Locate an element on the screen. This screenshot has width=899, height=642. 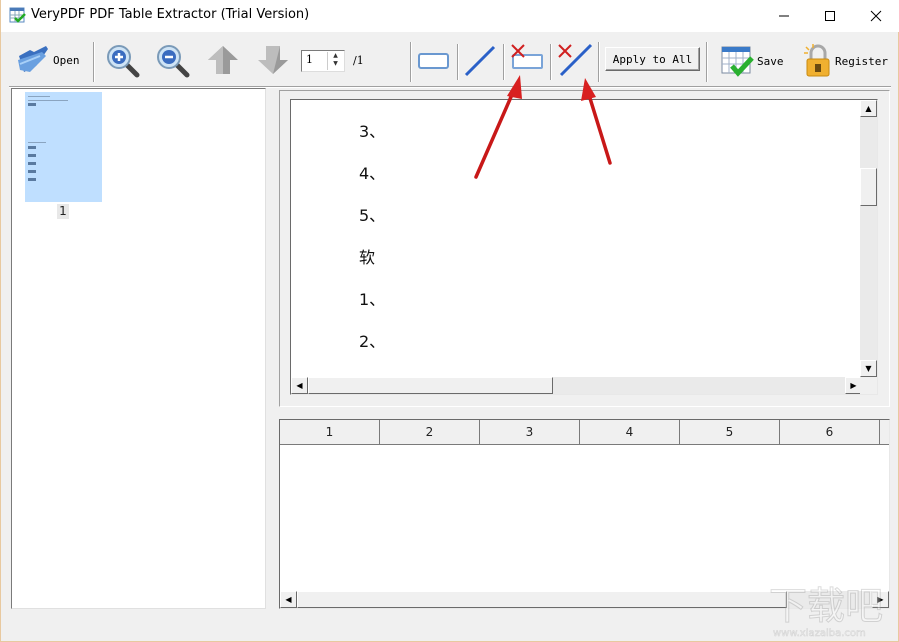
draw-rectangle-button is located at coordinates (434, 61).